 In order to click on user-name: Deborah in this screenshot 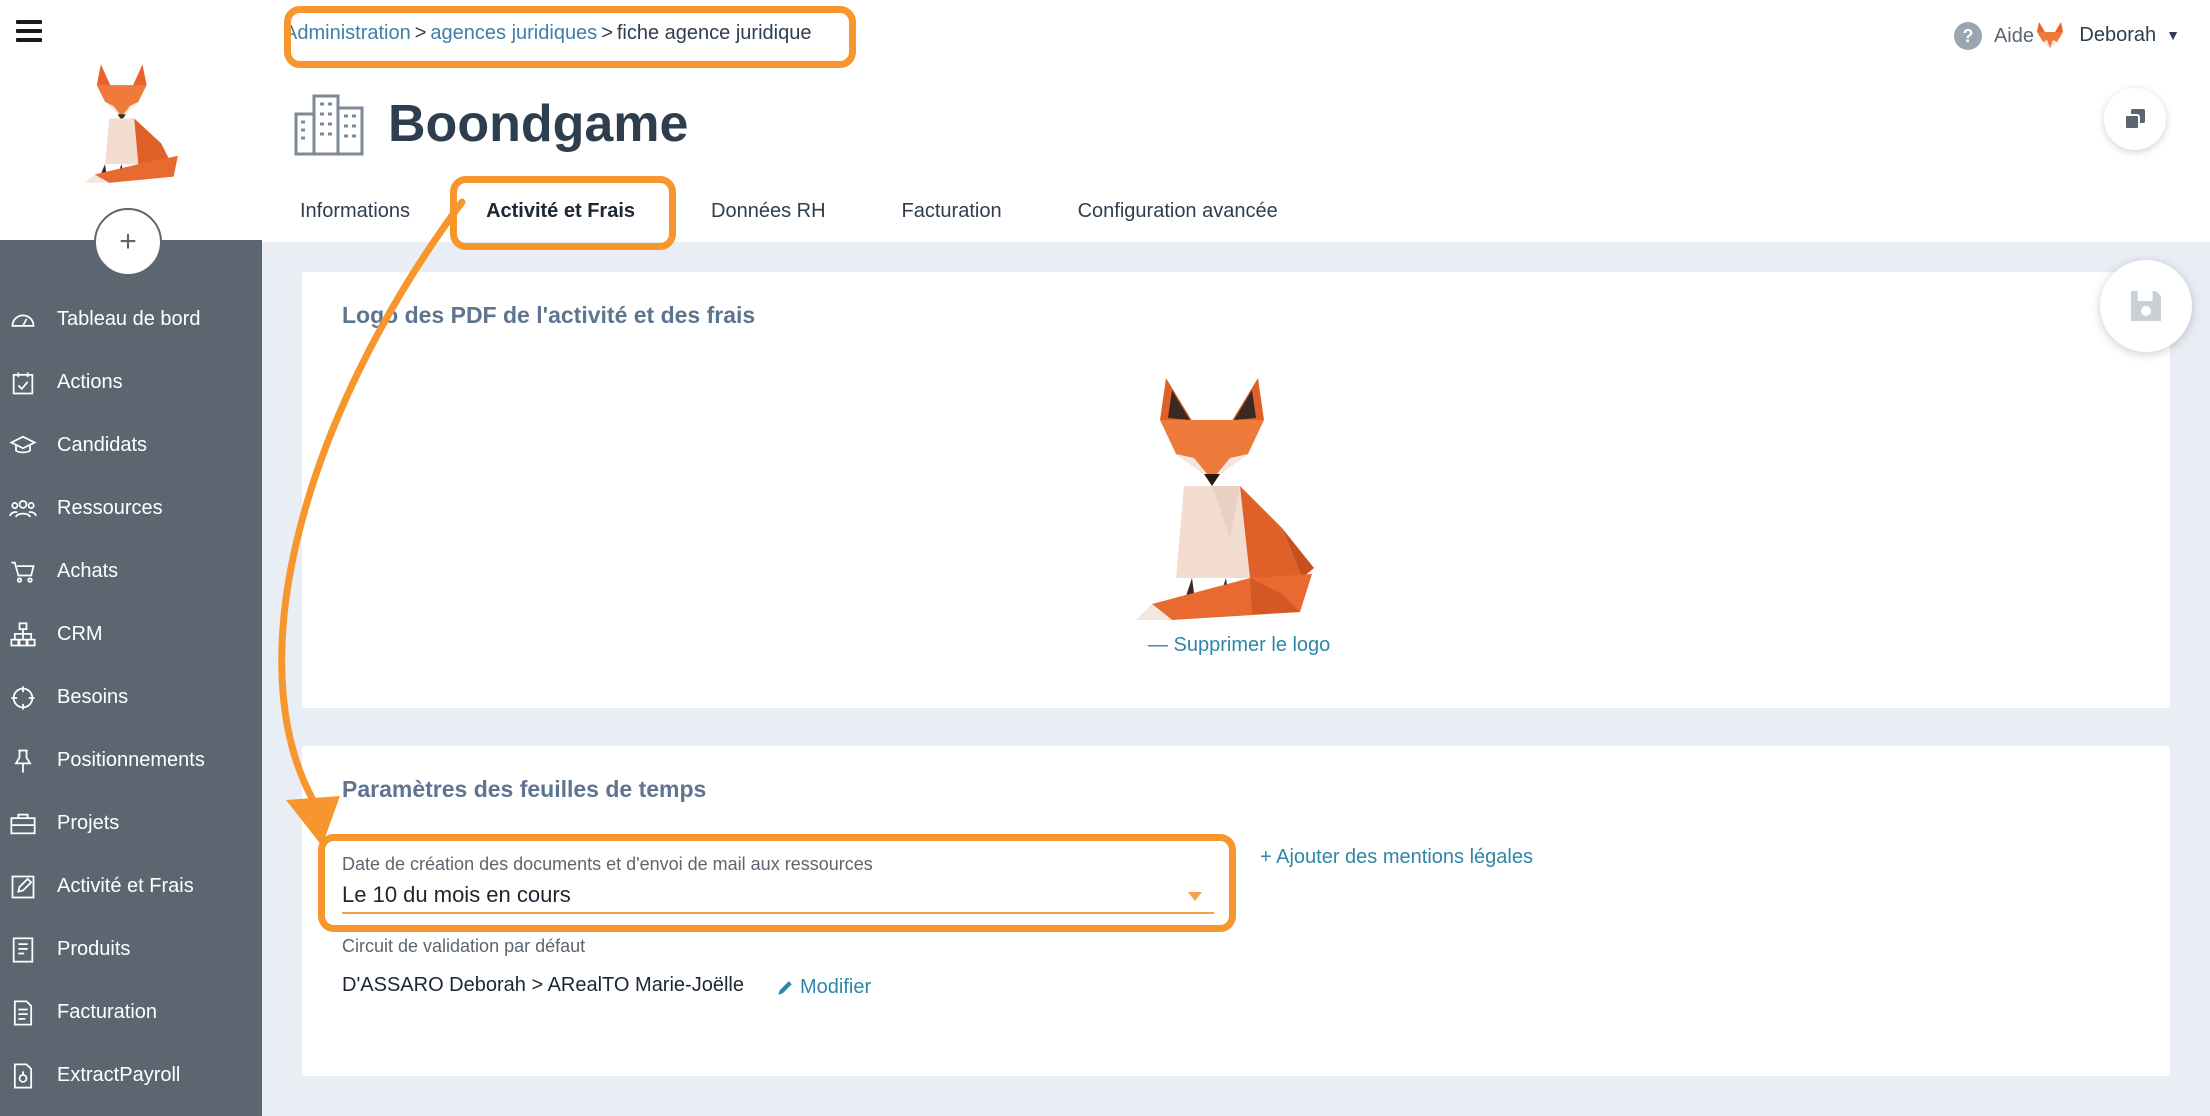, I will do `click(2118, 34)`.